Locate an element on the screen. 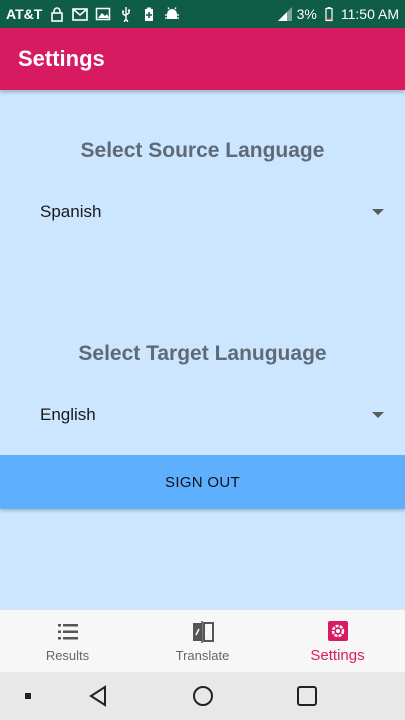 The image size is (405, 720). status-right: 3% 11:50 AM is located at coordinates (338, 14).